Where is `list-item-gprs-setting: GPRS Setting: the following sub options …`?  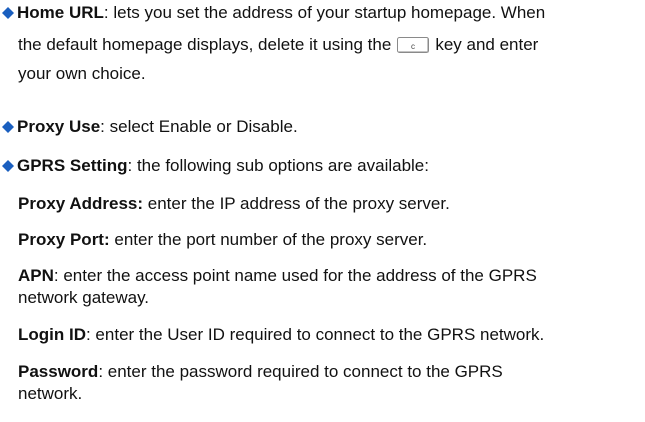 list-item-gprs-setting: GPRS Setting: the following sub options … is located at coordinates (320, 166).